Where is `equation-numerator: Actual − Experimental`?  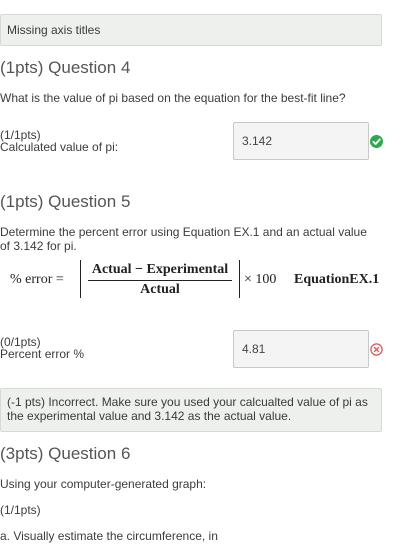 equation-numerator: Actual − Experimental is located at coordinates (160, 269).